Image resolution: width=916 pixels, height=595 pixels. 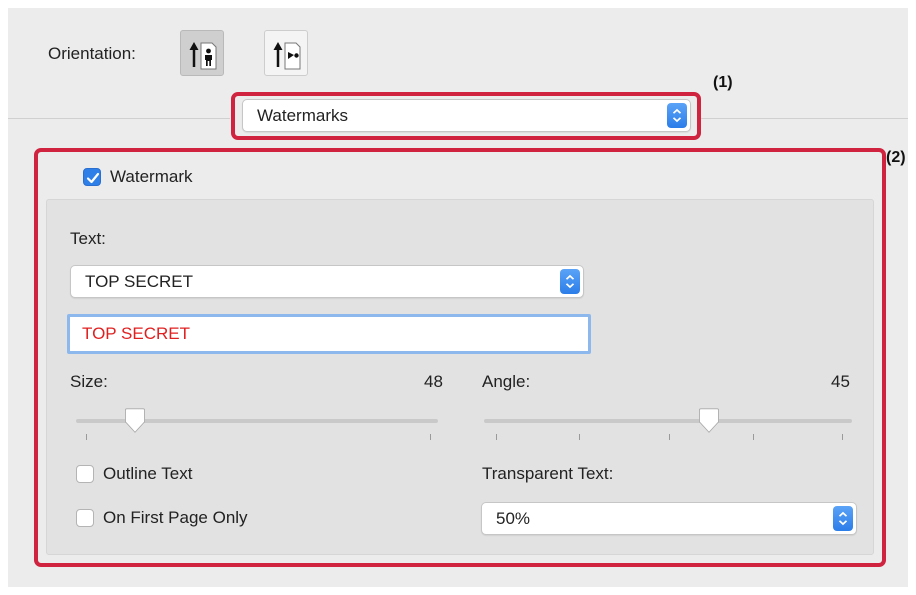 I want to click on orientation-label: Orientation:, so click(x=92, y=53).